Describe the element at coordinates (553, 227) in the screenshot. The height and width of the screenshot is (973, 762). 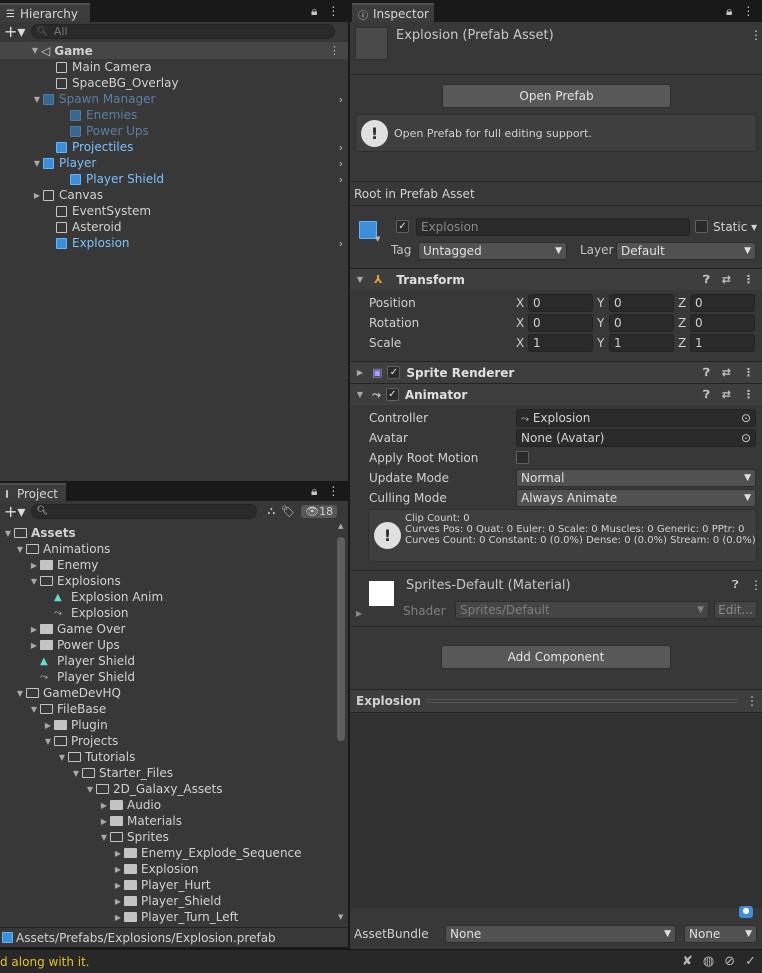
I see `name-field: Explosion` at that location.